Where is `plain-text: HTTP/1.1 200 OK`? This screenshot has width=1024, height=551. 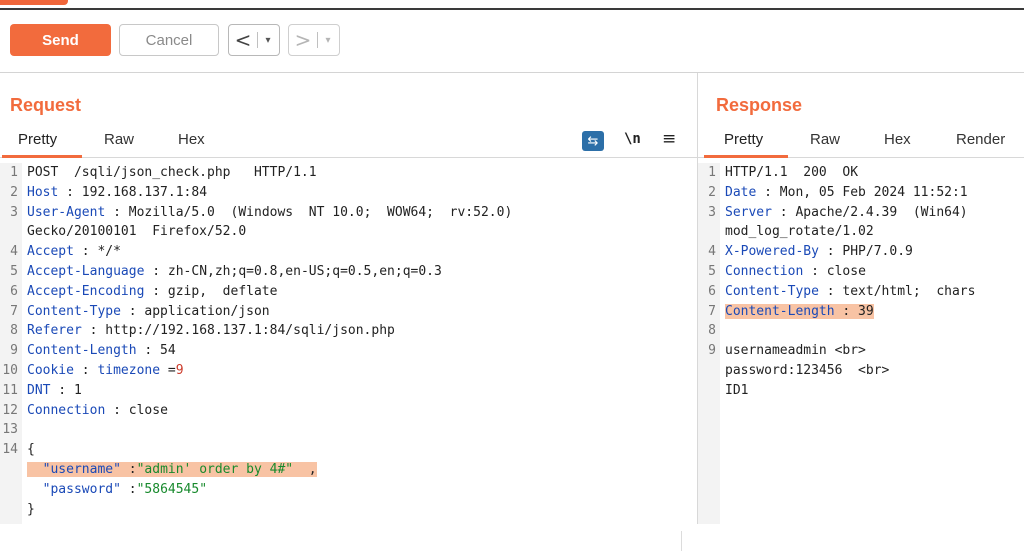 plain-text: HTTP/1.1 200 OK is located at coordinates (792, 172).